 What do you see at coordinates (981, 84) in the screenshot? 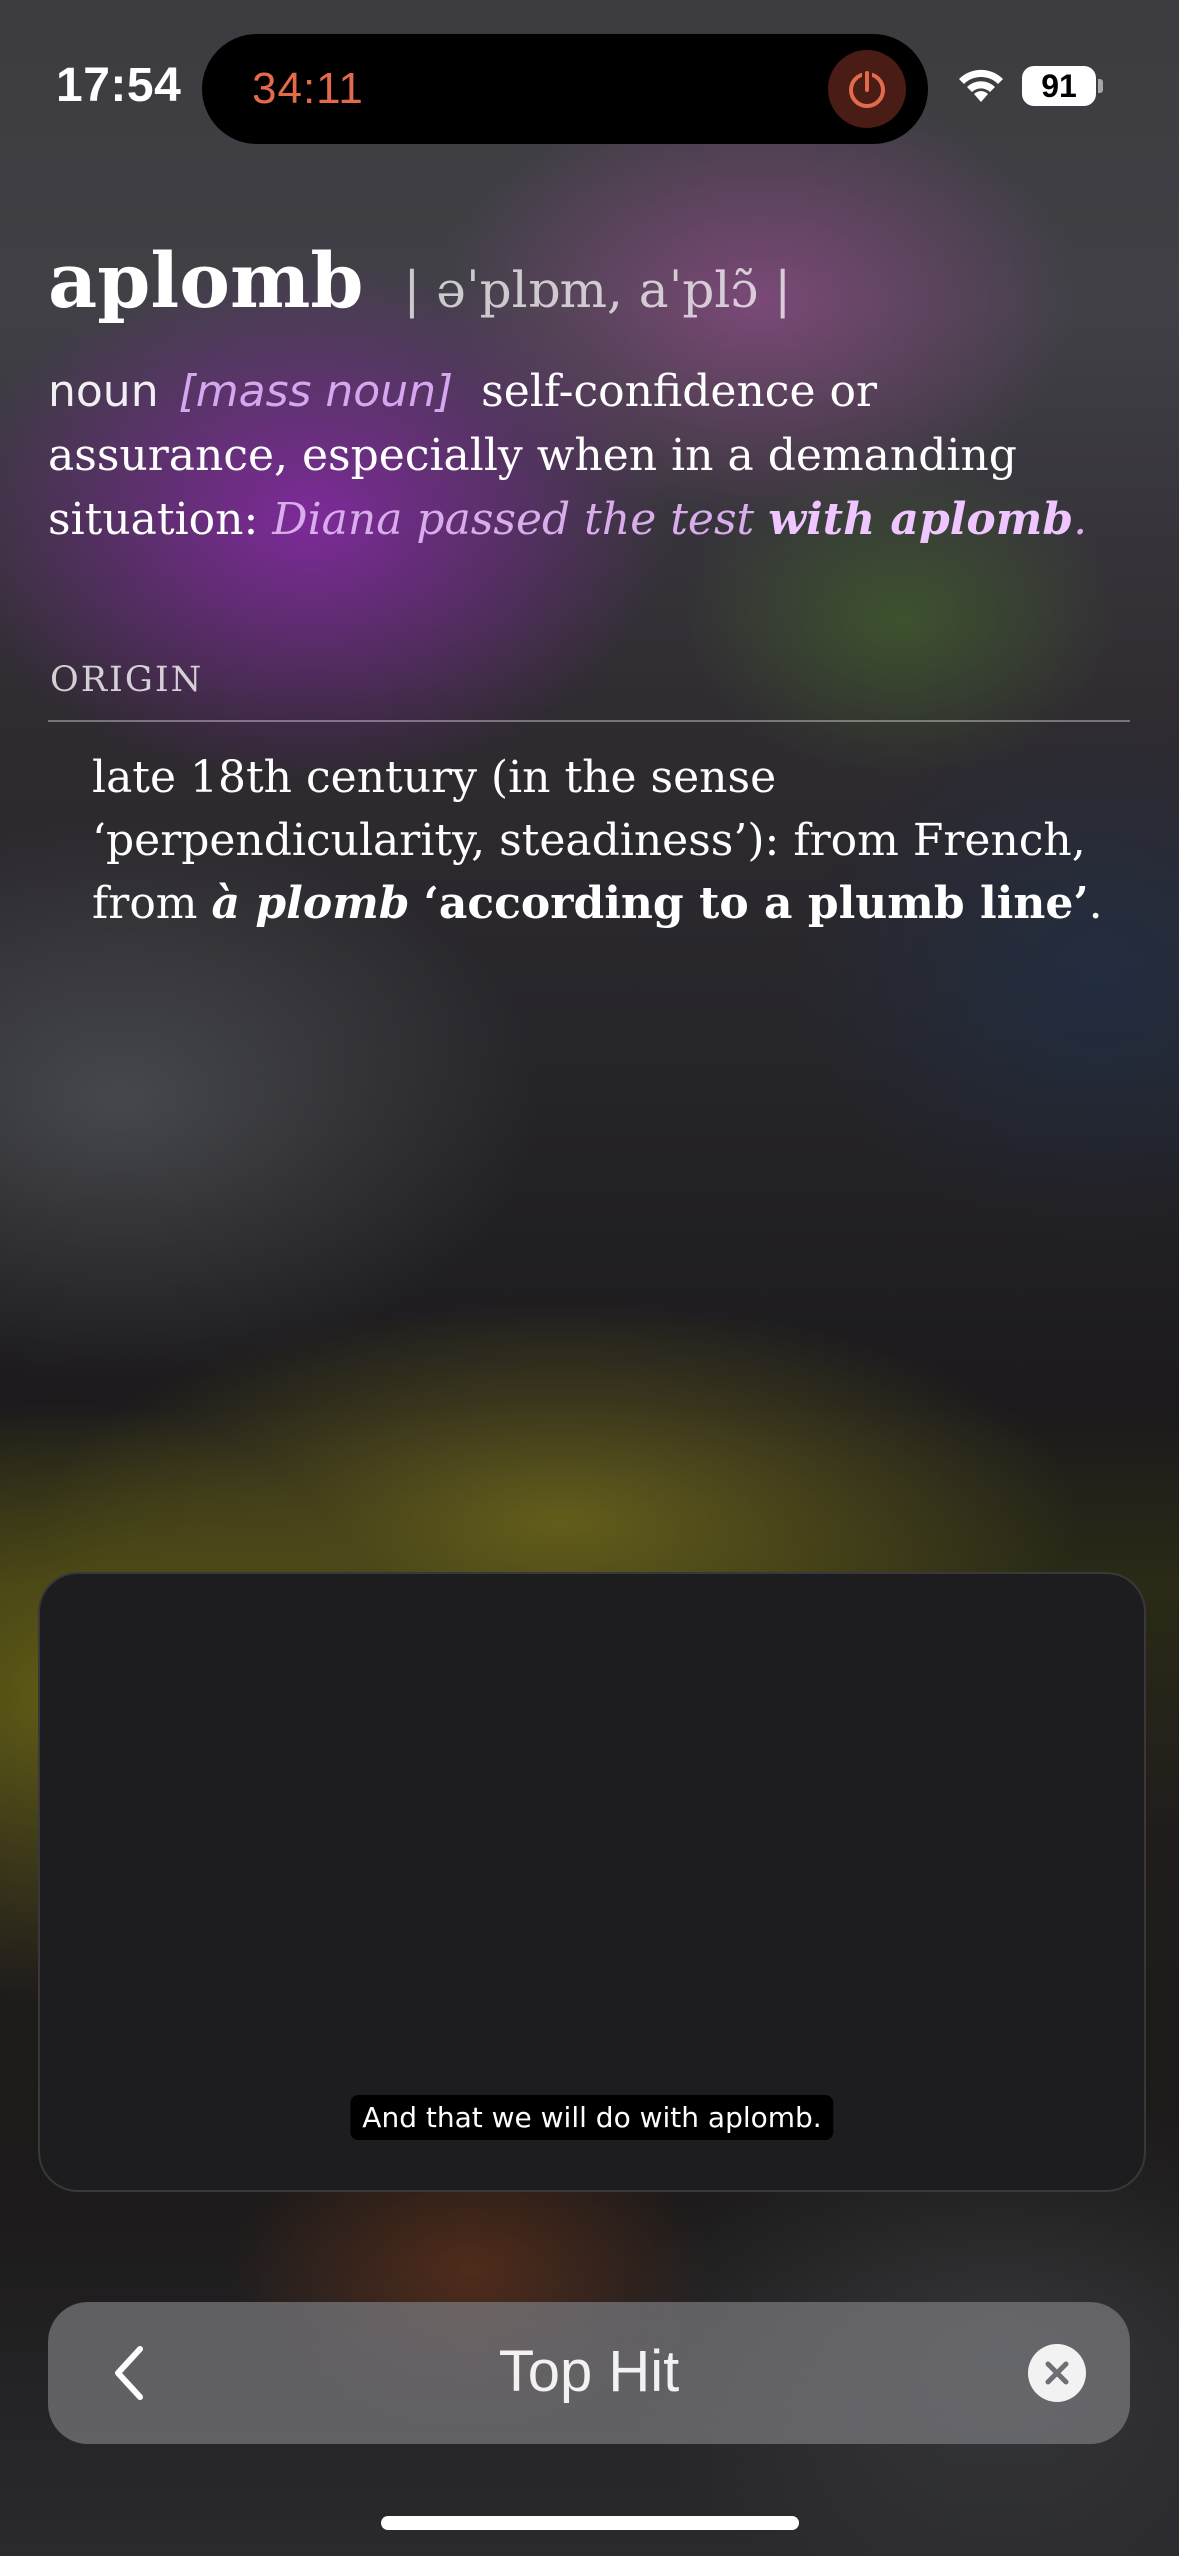
I see `wifi-icon` at bounding box center [981, 84].